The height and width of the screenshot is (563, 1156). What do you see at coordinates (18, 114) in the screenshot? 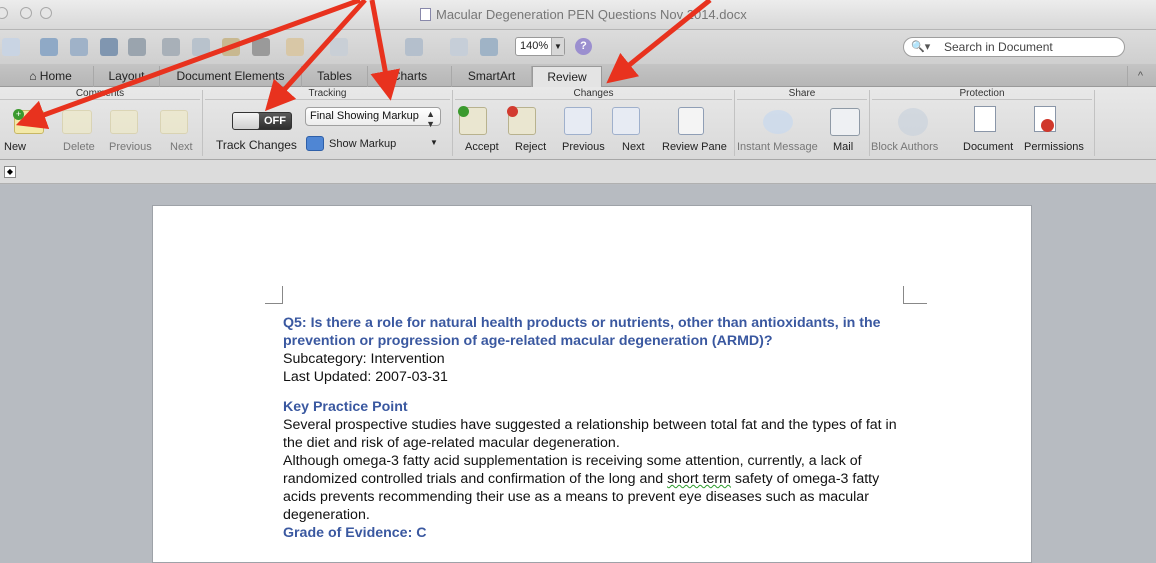
I see `add-icon: +` at bounding box center [18, 114].